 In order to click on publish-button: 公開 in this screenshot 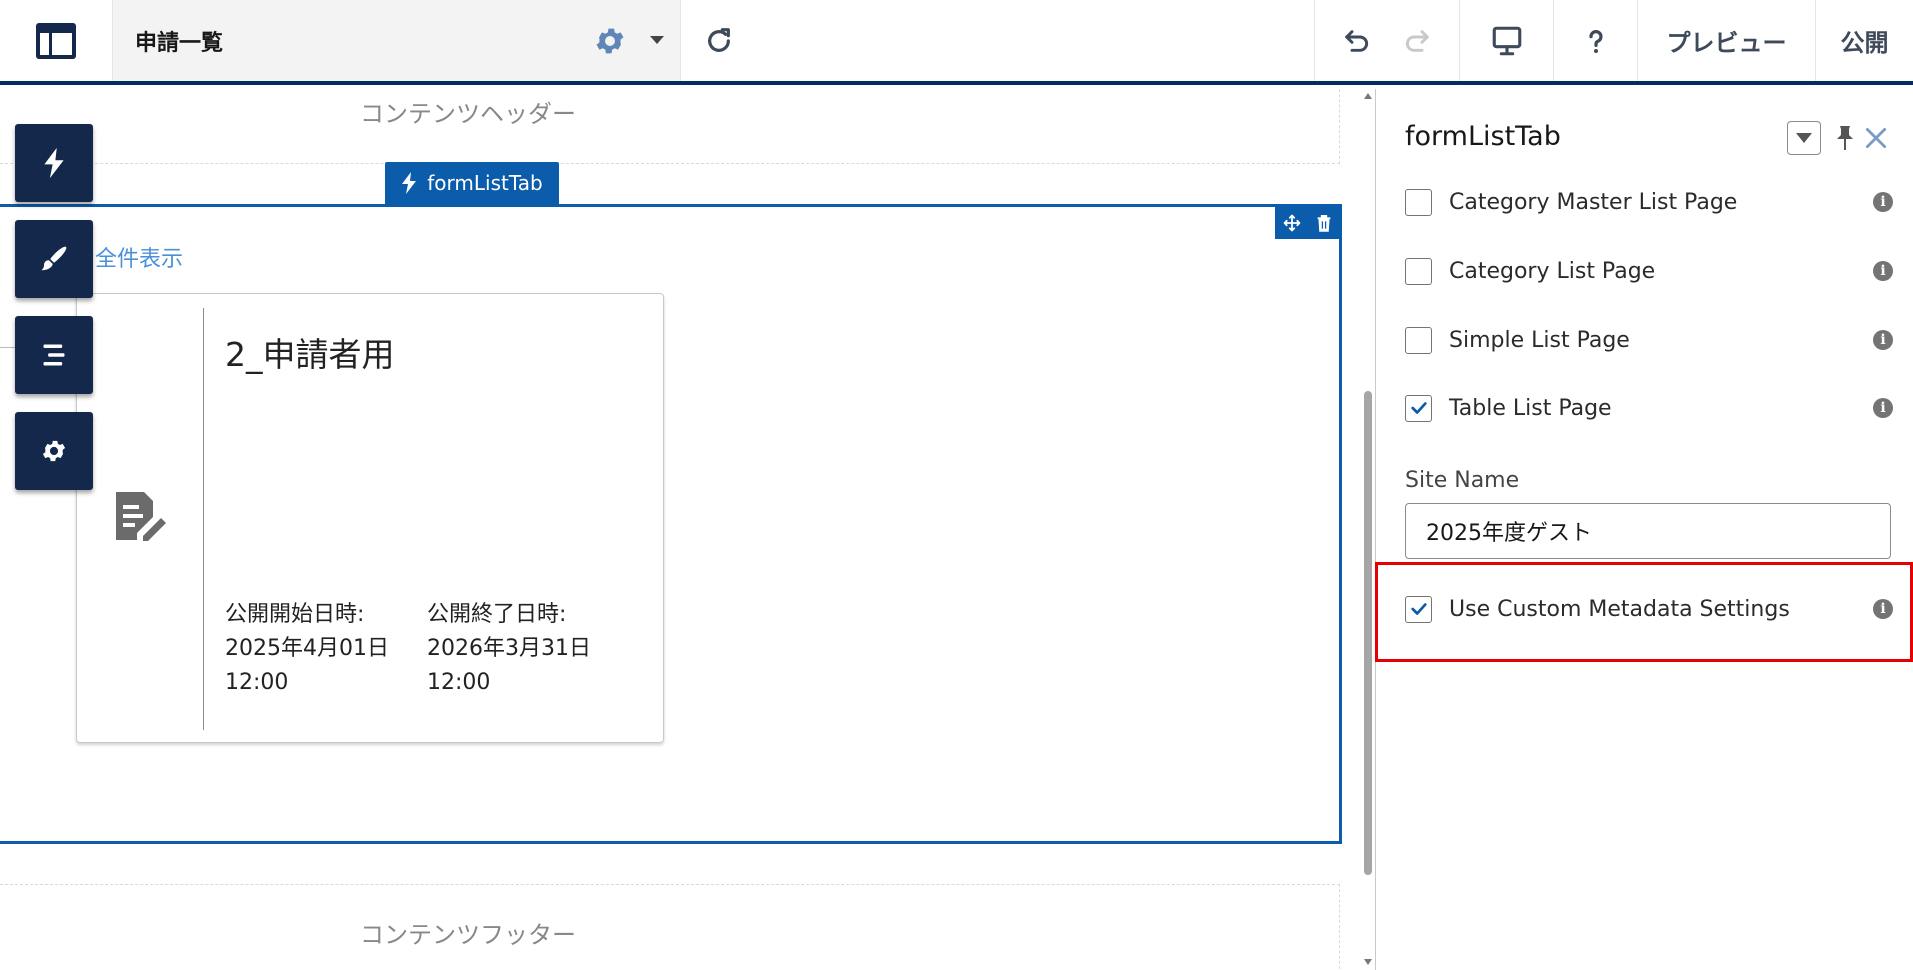, I will do `click(1864, 40)`.